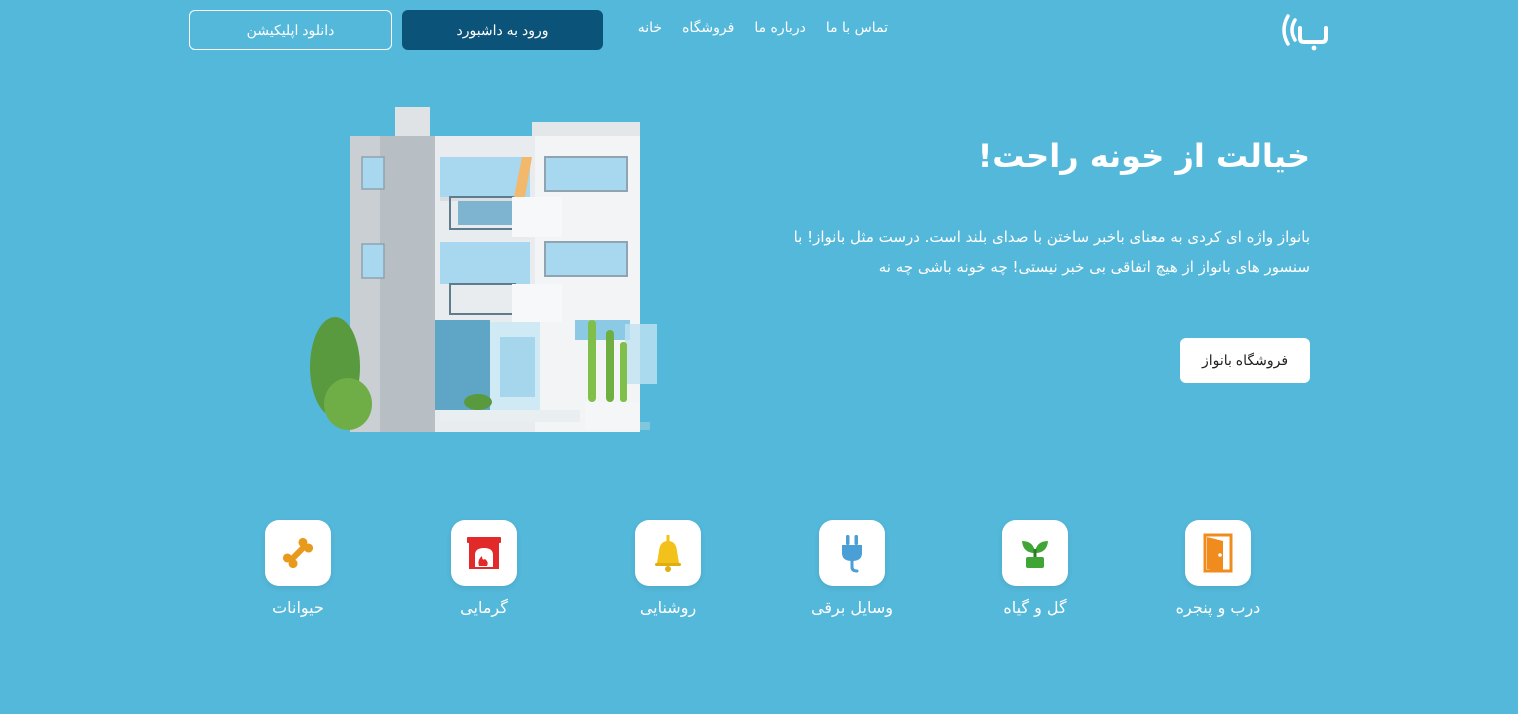 Image resolution: width=1518 pixels, height=714 pixels. I want to click on category-heating: گرمایی, so click(484, 568).